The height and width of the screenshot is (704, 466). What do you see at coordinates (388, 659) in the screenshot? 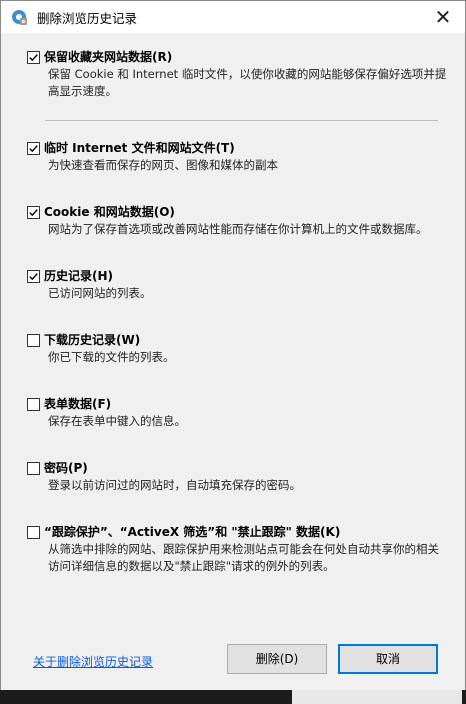
I see `cancel-button: 取消` at bounding box center [388, 659].